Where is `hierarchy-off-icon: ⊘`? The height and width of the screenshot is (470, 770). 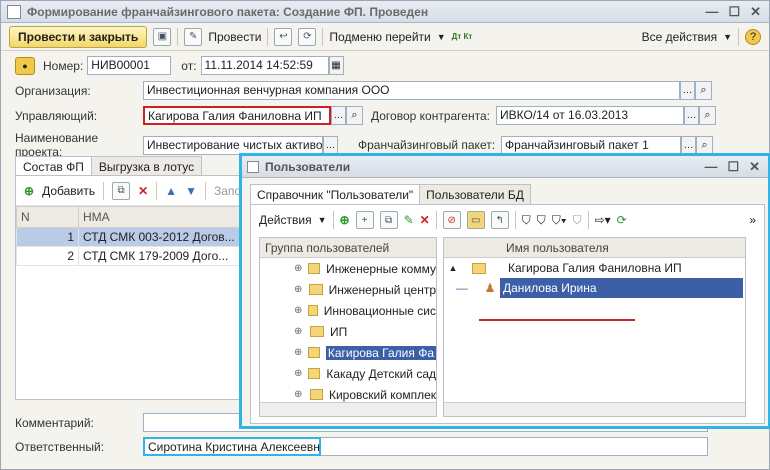 hierarchy-off-icon: ⊘ is located at coordinates (451, 220).